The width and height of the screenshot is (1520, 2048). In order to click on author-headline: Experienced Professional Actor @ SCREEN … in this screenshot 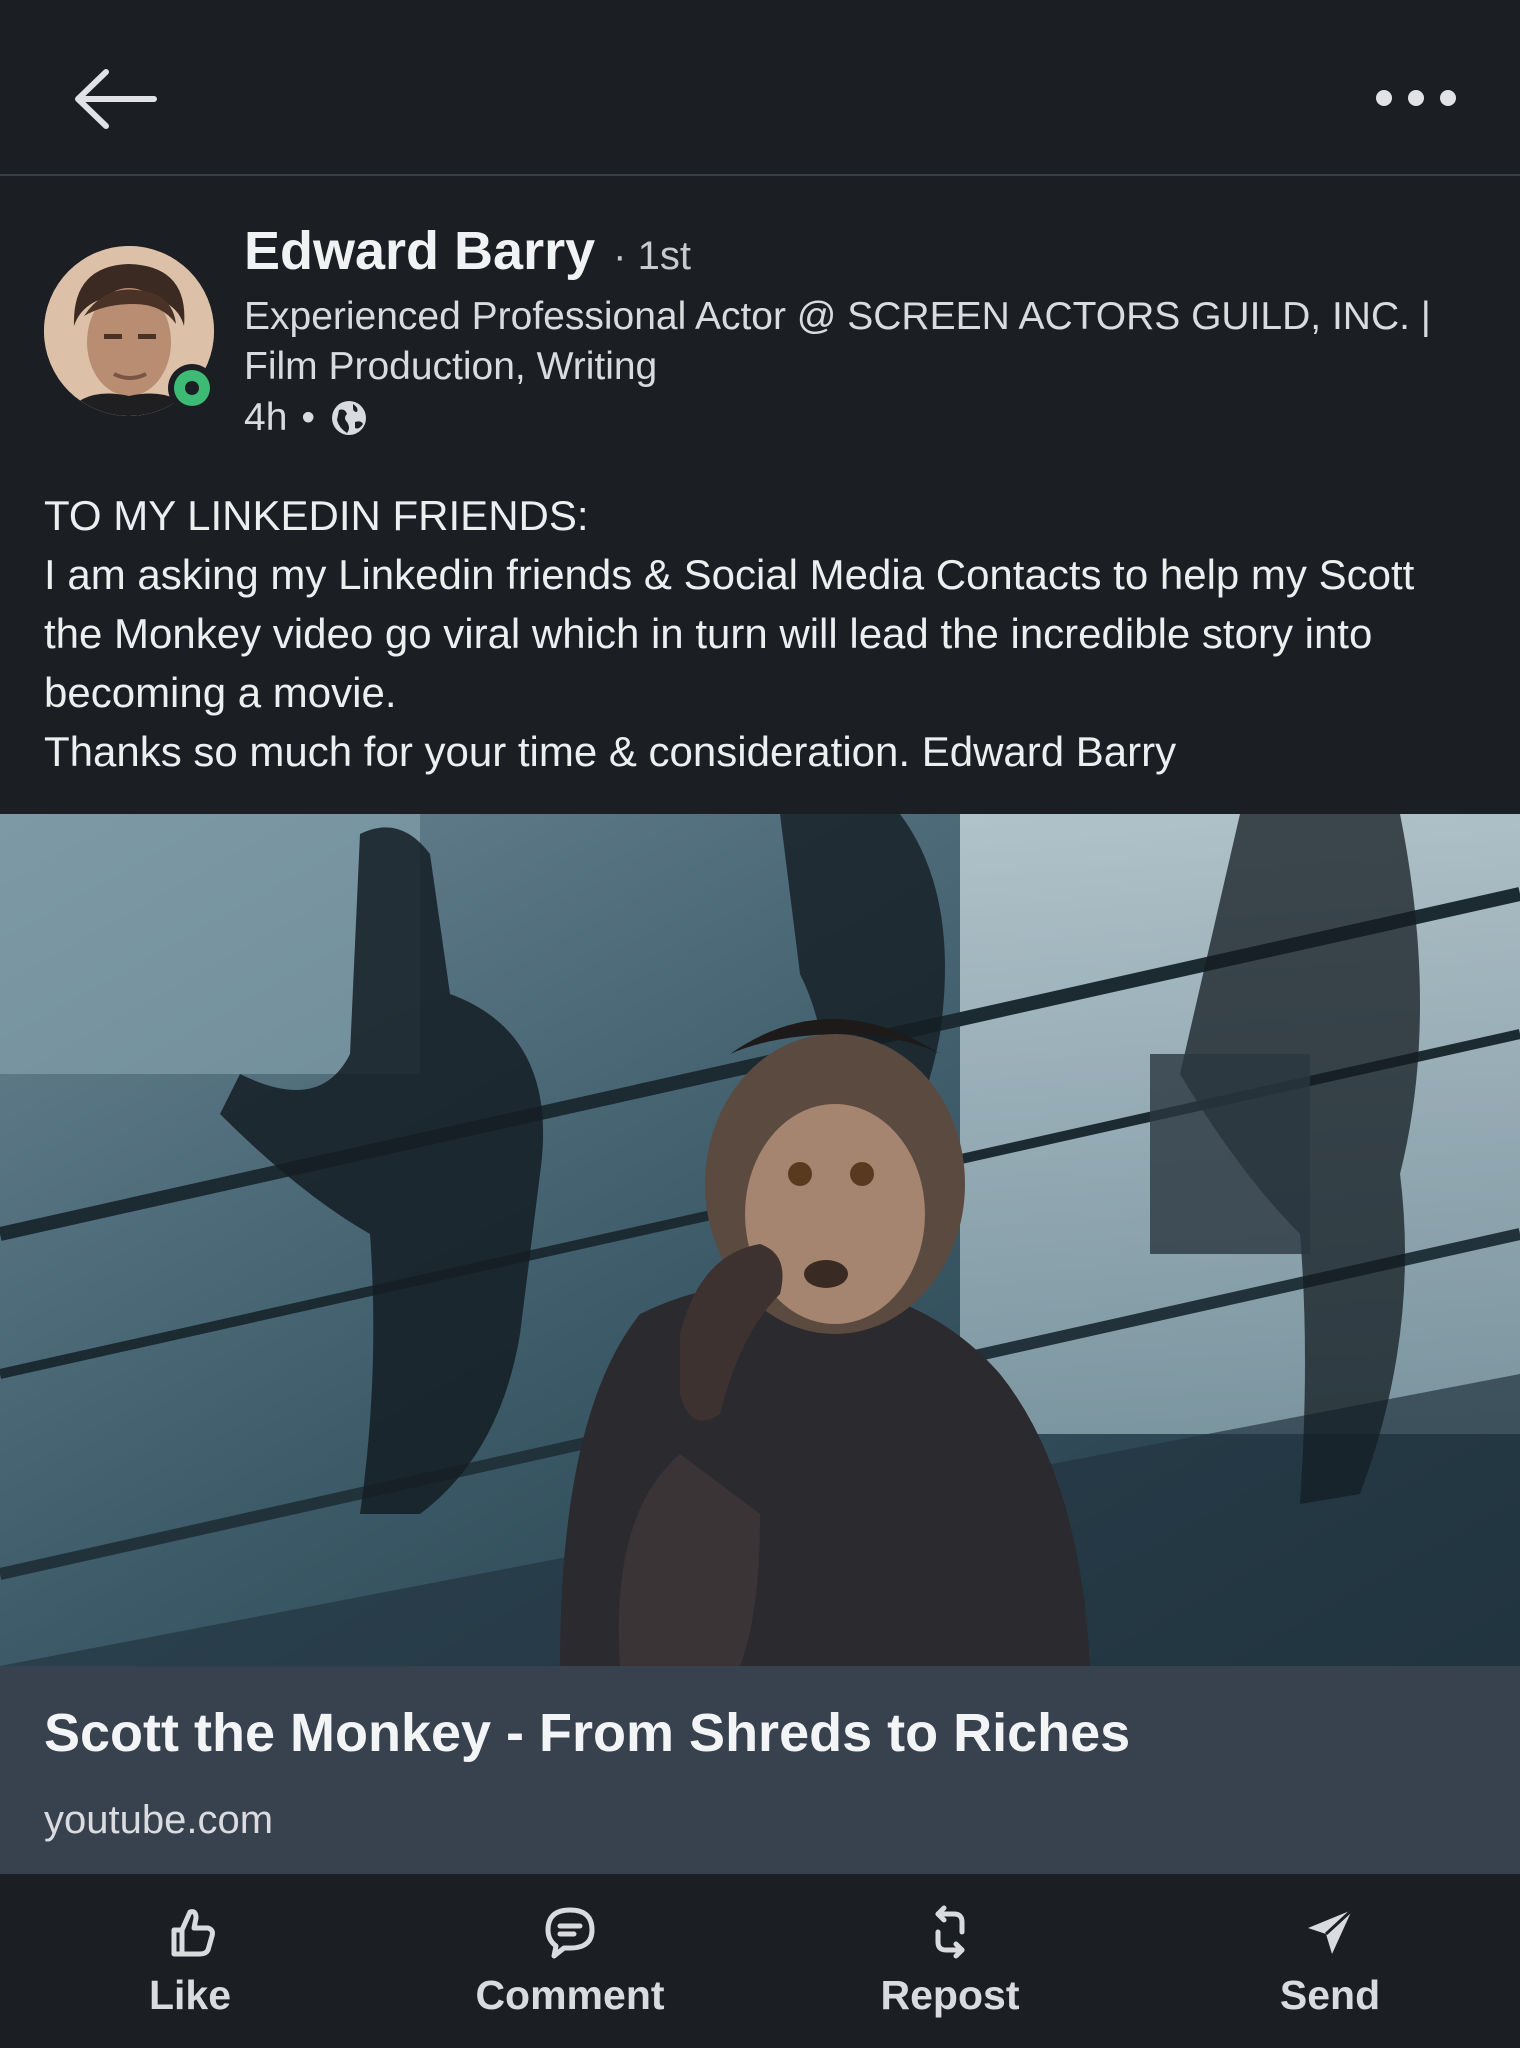, I will do `click(837, 341)`.